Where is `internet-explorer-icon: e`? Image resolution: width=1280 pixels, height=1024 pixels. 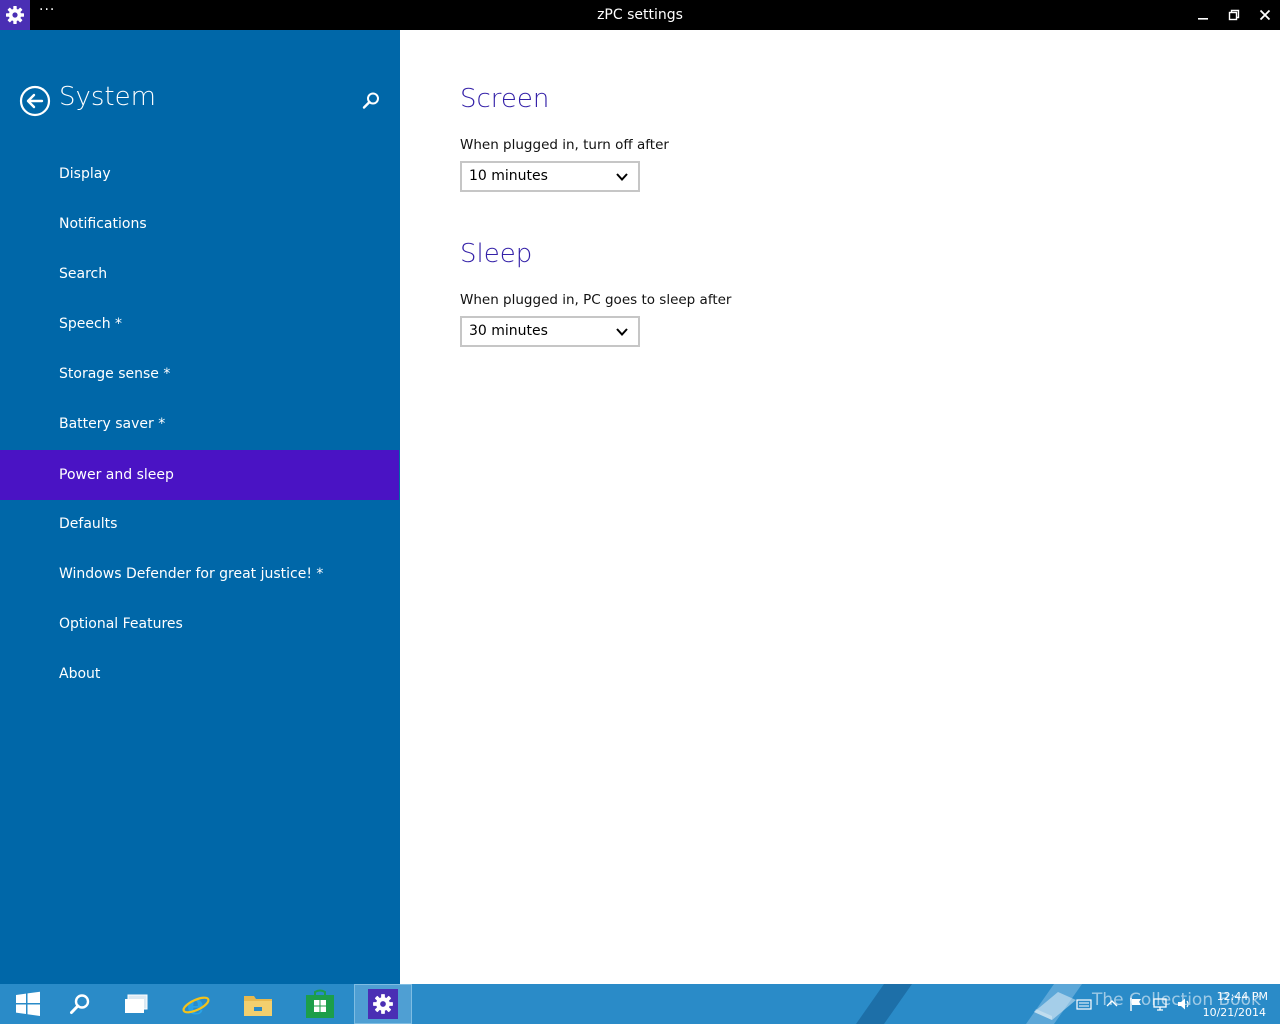 internet-explorer-icon: e is located at coordinates (196, 1004).